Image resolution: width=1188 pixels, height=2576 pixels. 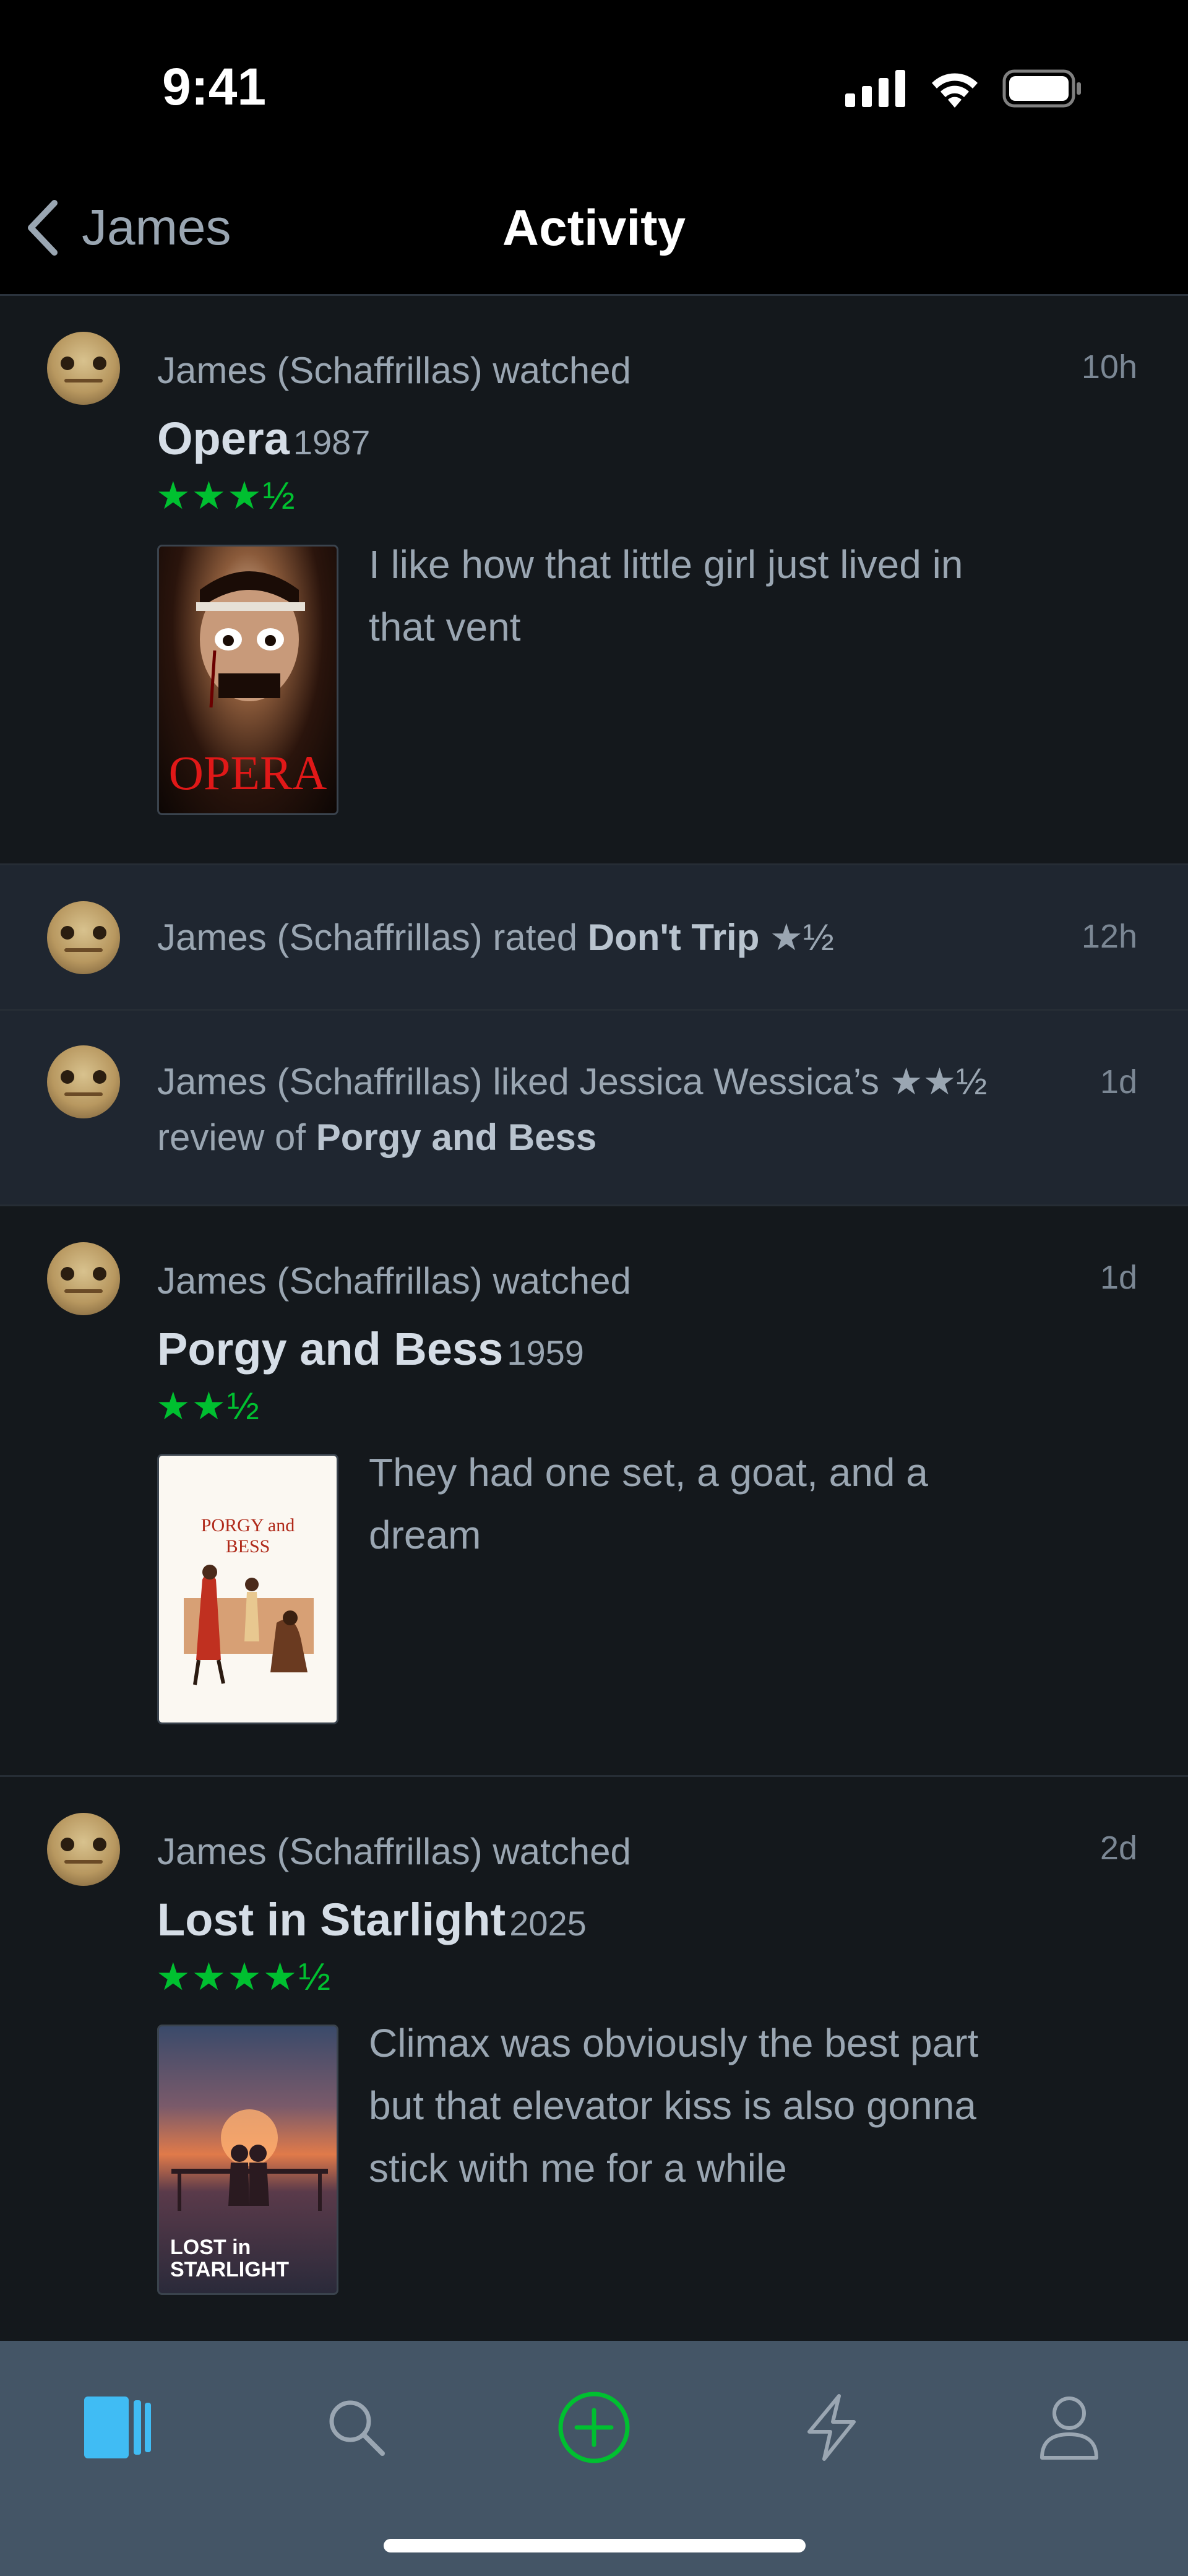 I want to click on diary-icon, so click(x=117, y=2427).